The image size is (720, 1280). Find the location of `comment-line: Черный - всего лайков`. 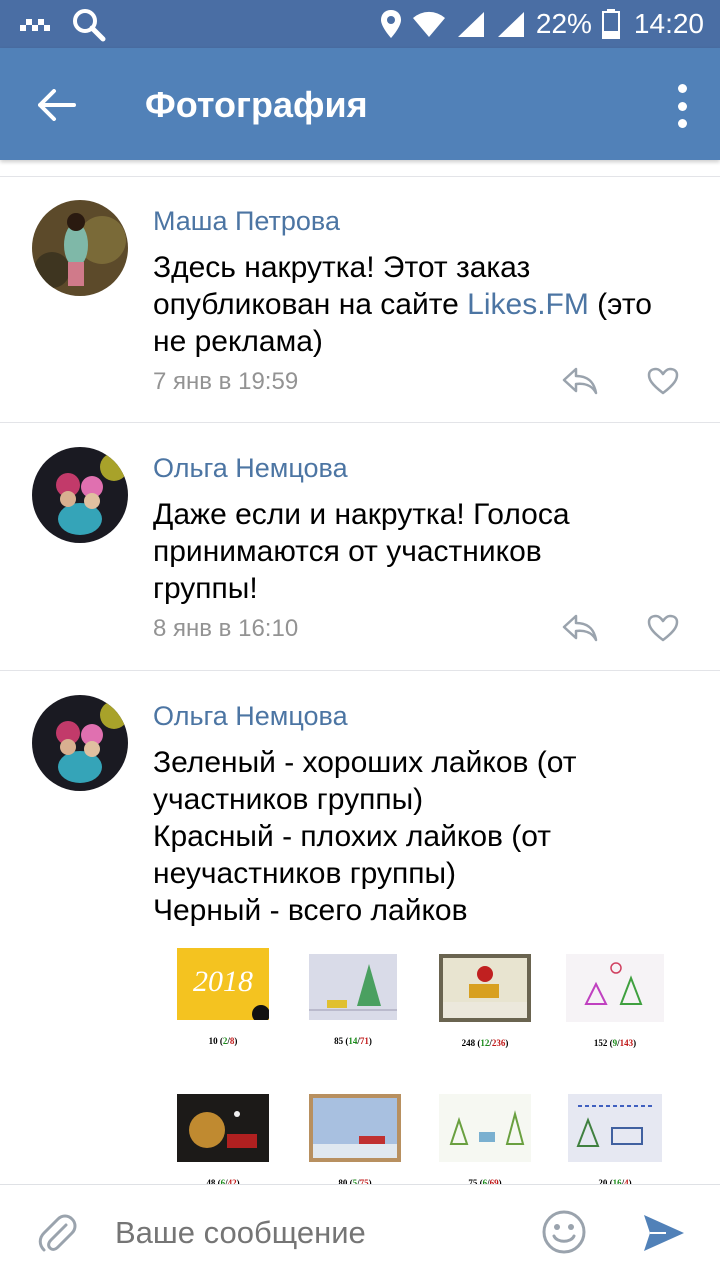

comment-line: Черный - всего лайков is located at coordinates (310, 910).